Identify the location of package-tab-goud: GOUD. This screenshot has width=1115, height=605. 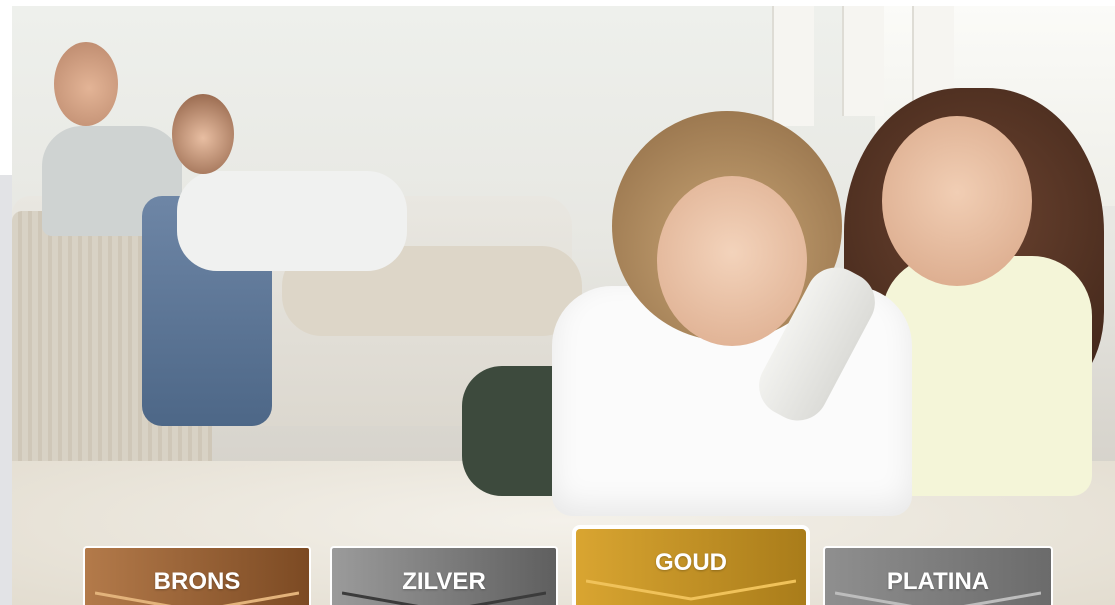
(691, 565).